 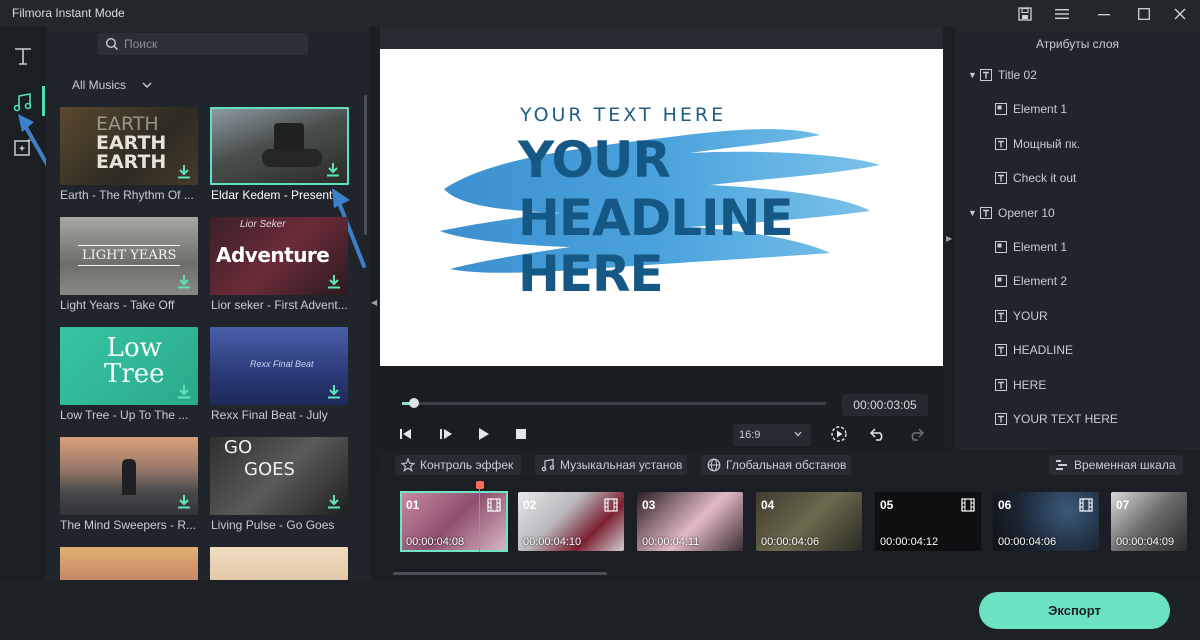 What do you see at coordinates (623, 115) in the screenshot?
I see `preview-kicker-text: YOUR TEXT HERE` at bounding box center [623, 115].